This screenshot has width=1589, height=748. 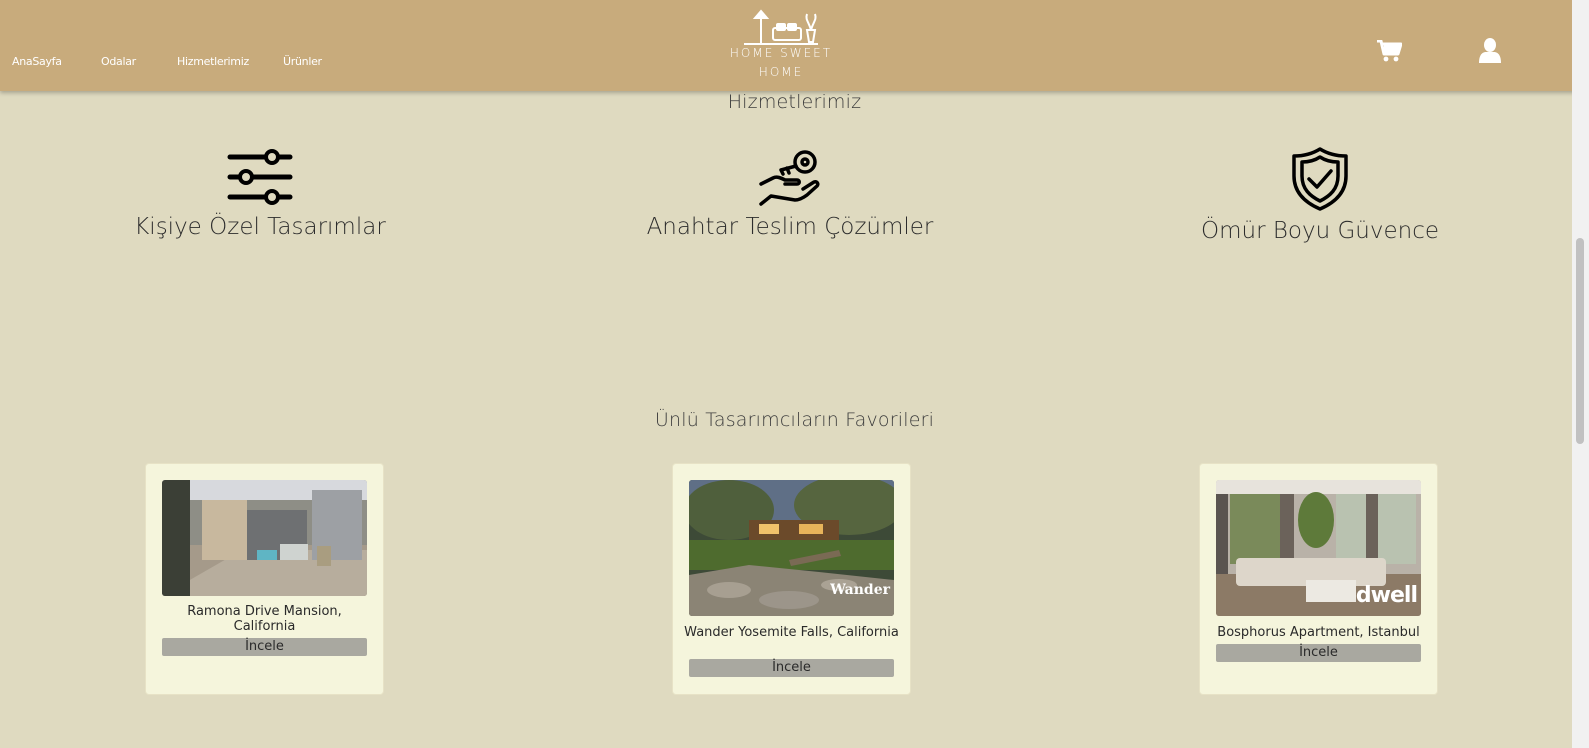 What do you see at coordinates (118, 61) in the screenshot?
I see `nav-link-odalar: Odalar` at bounding box center [118, 61].